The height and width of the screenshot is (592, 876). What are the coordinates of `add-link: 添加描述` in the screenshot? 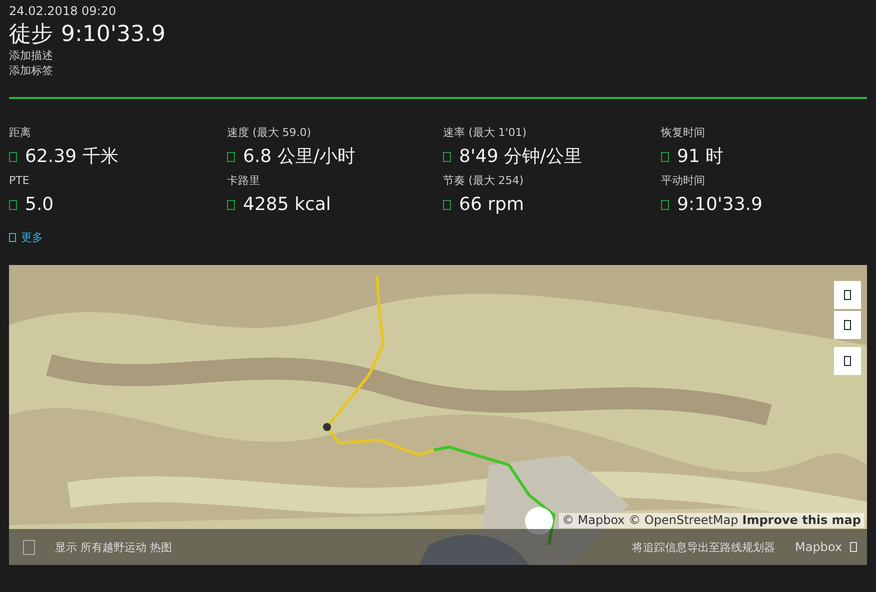 It's located at (31, 55).